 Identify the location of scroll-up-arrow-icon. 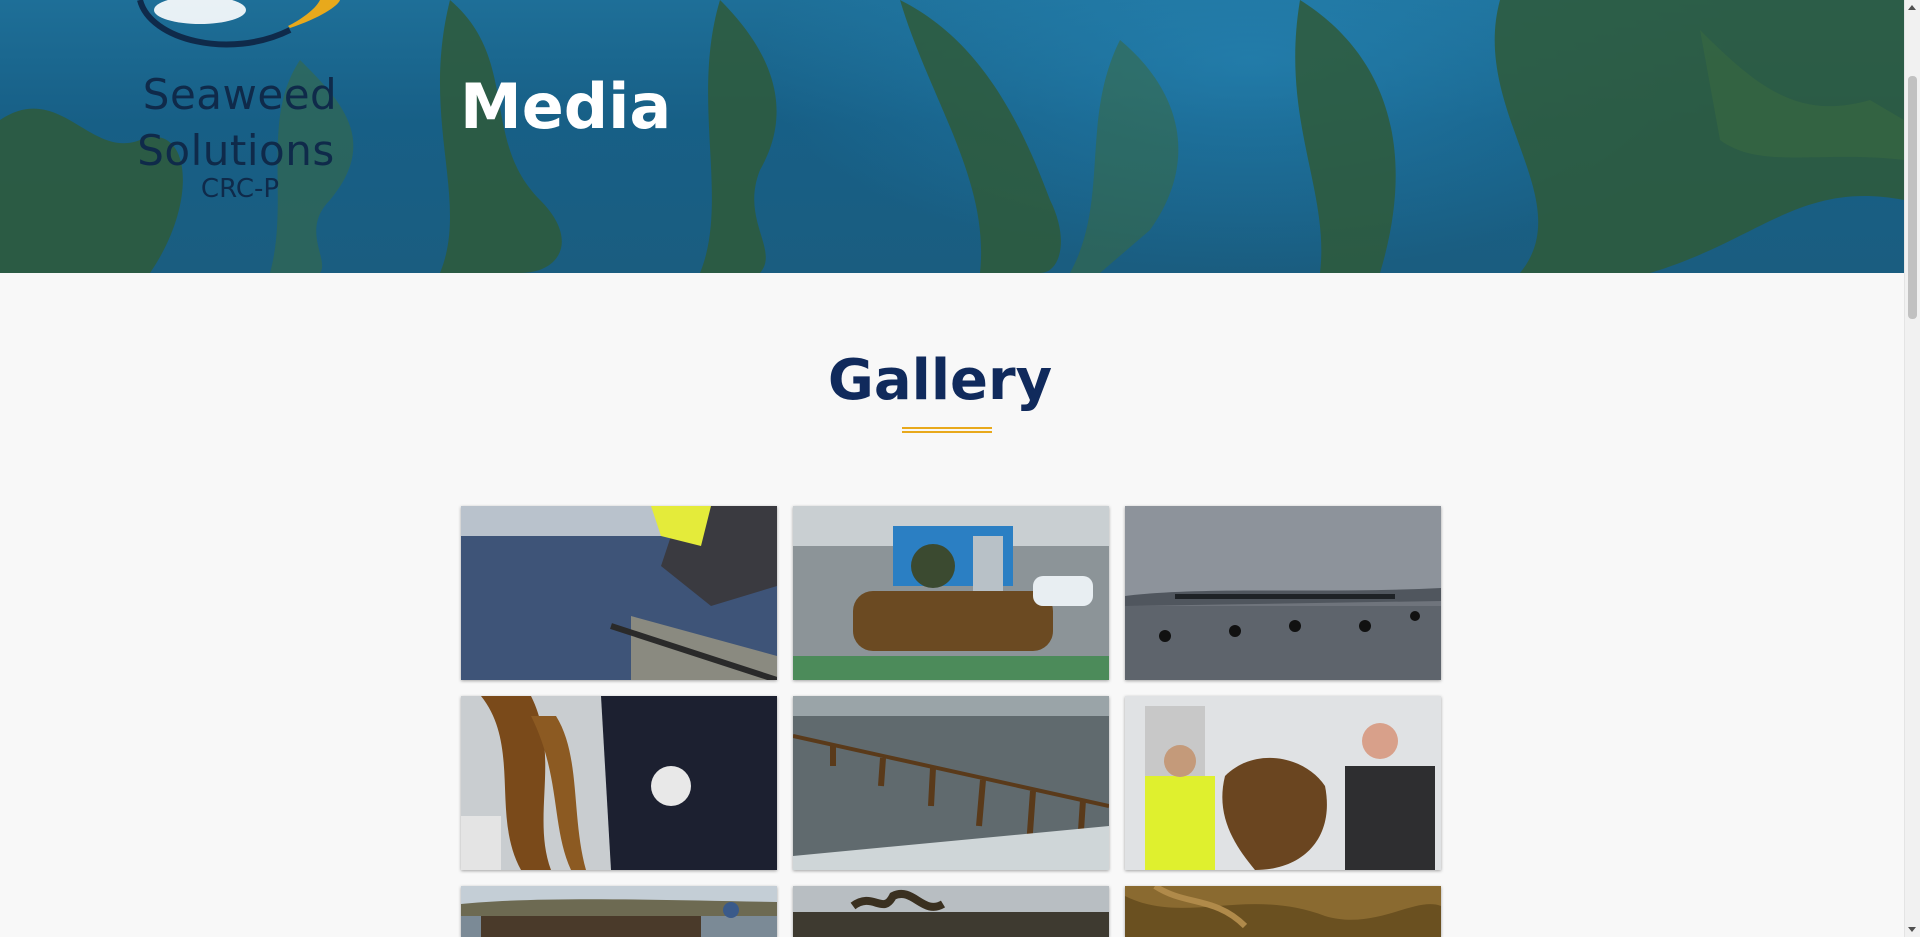
(1912, 7).